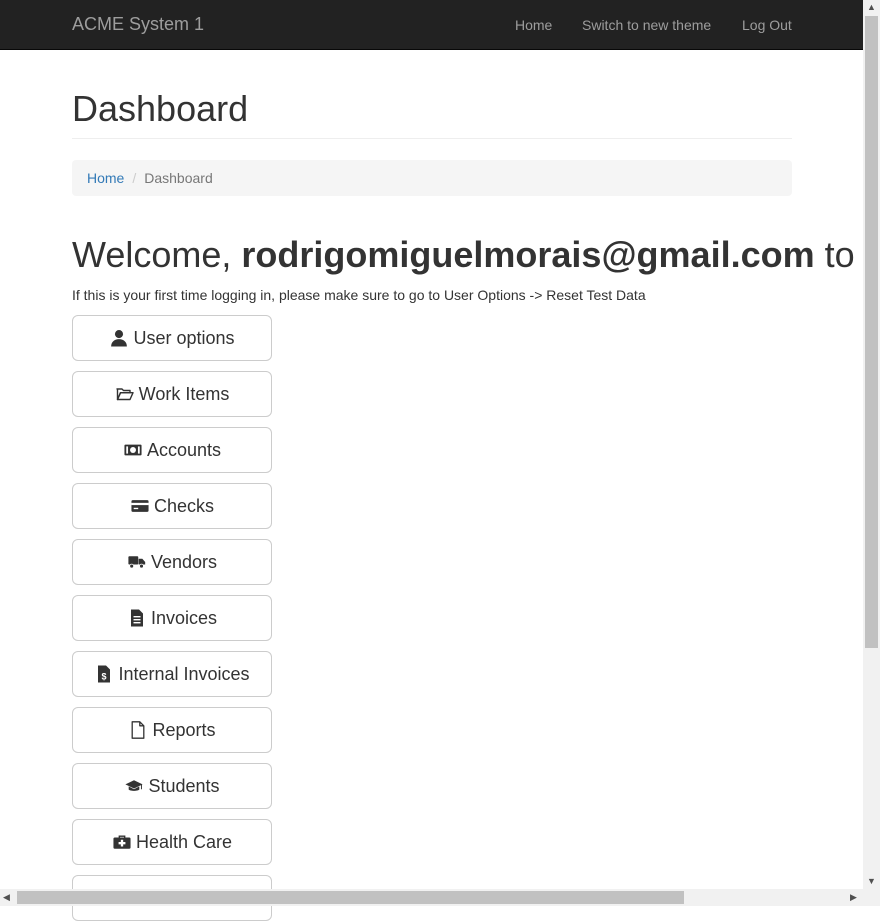  I want to click on file-invoice-dollar-icon: $, so click(104, 674).